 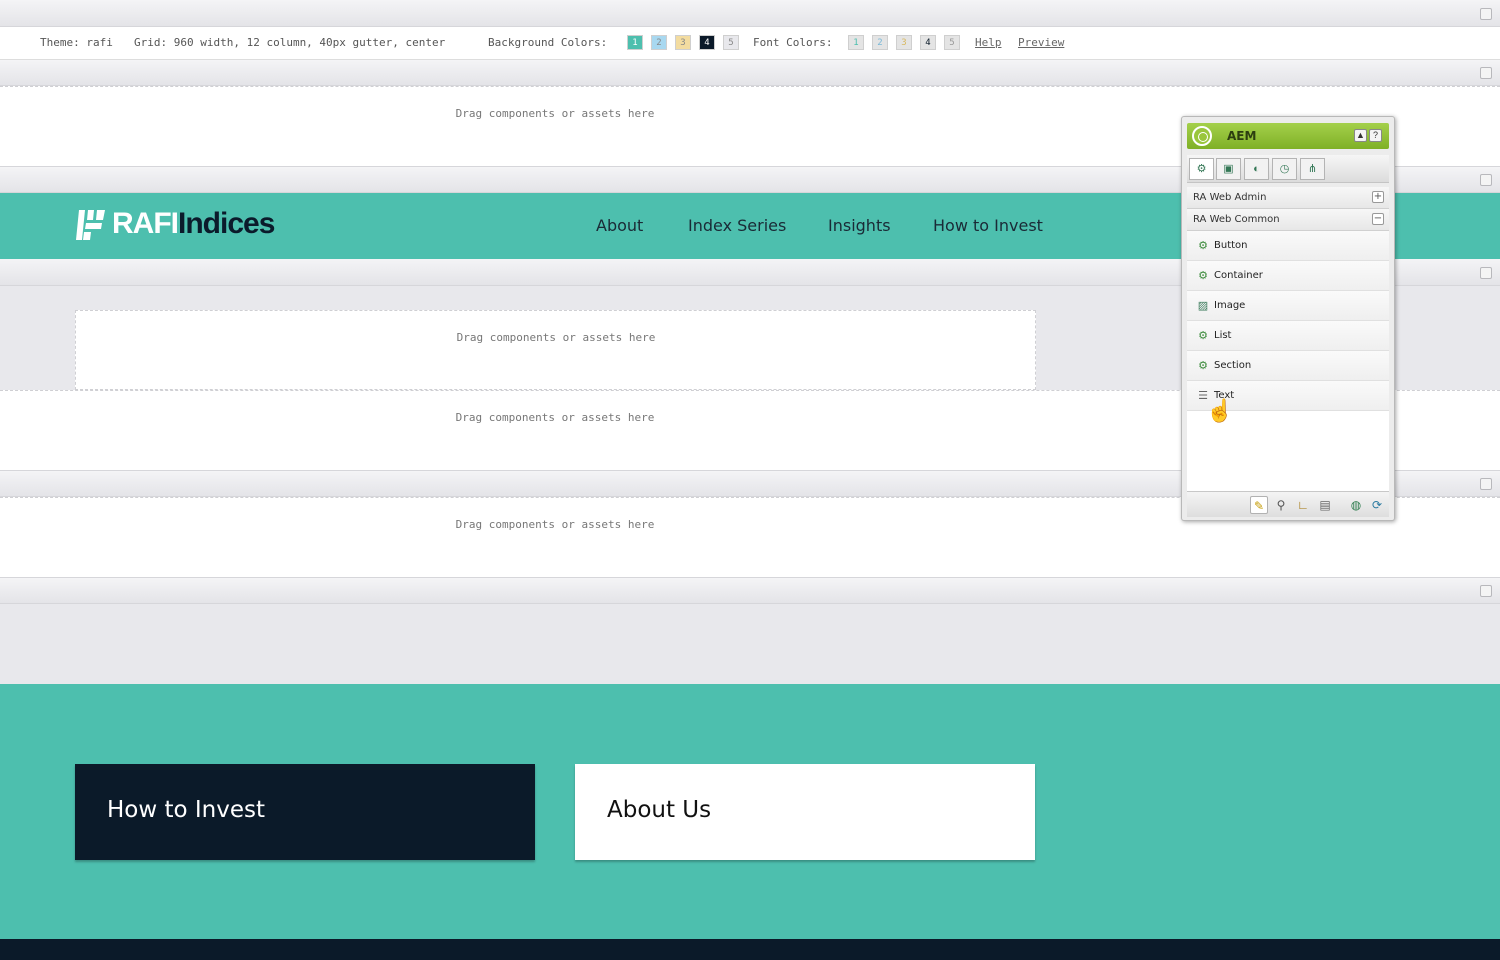 I want to click on tab-components: ⚙, so click(x=1201, y=169).